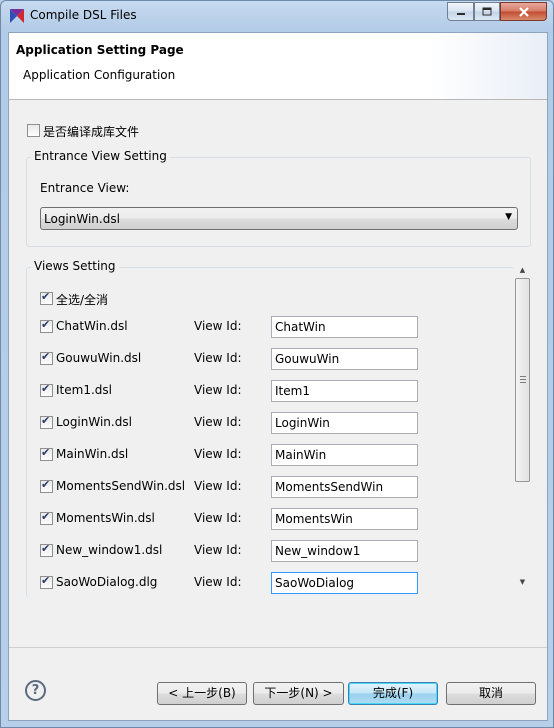 This screenshot has width=554, height=728. What do you see at coordinates (83, 15) in the screenshot?
I see `window-title: Compile DSL Files` at bounding box center [83, 15].